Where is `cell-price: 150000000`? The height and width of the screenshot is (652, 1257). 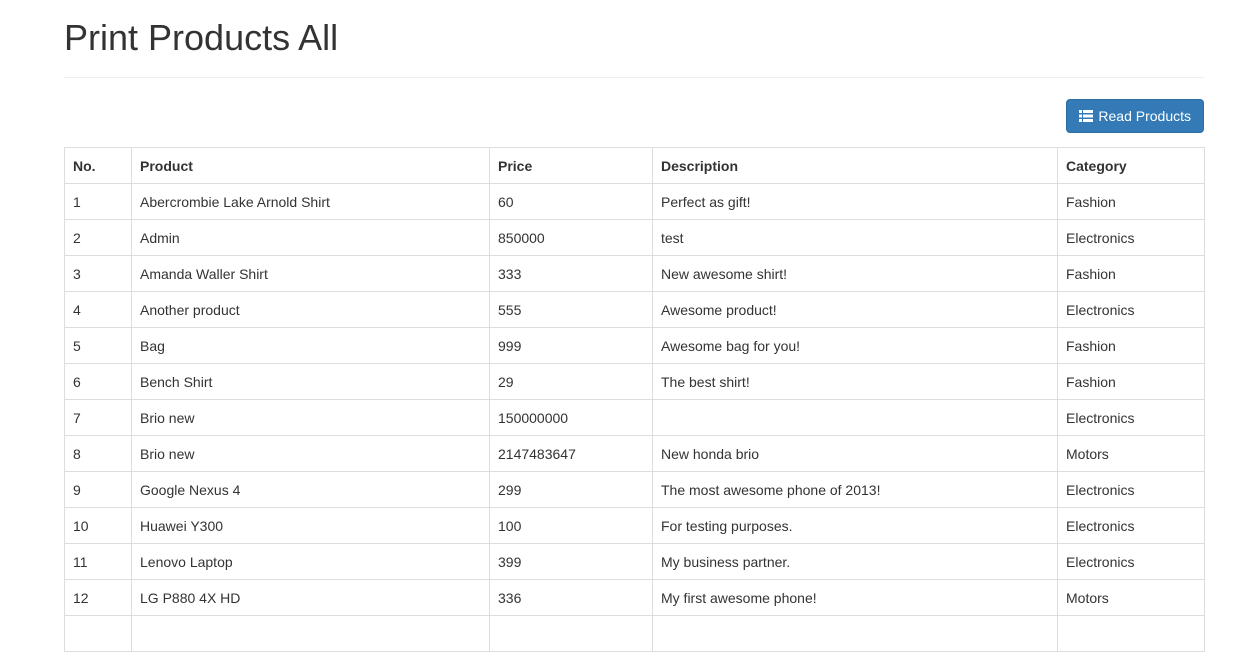
cell-price: 150000000 is located at coordinates (571, 417).